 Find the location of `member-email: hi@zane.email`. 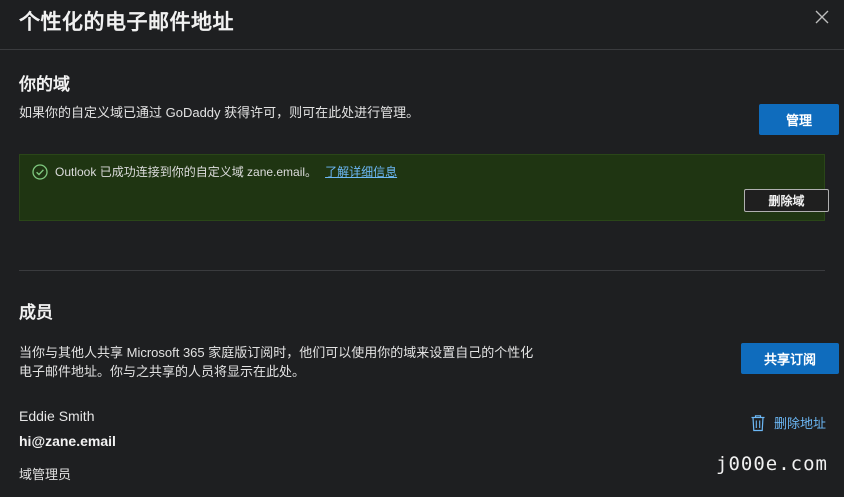

member-email: hi@zane.email is located at coordinates (67, 441).